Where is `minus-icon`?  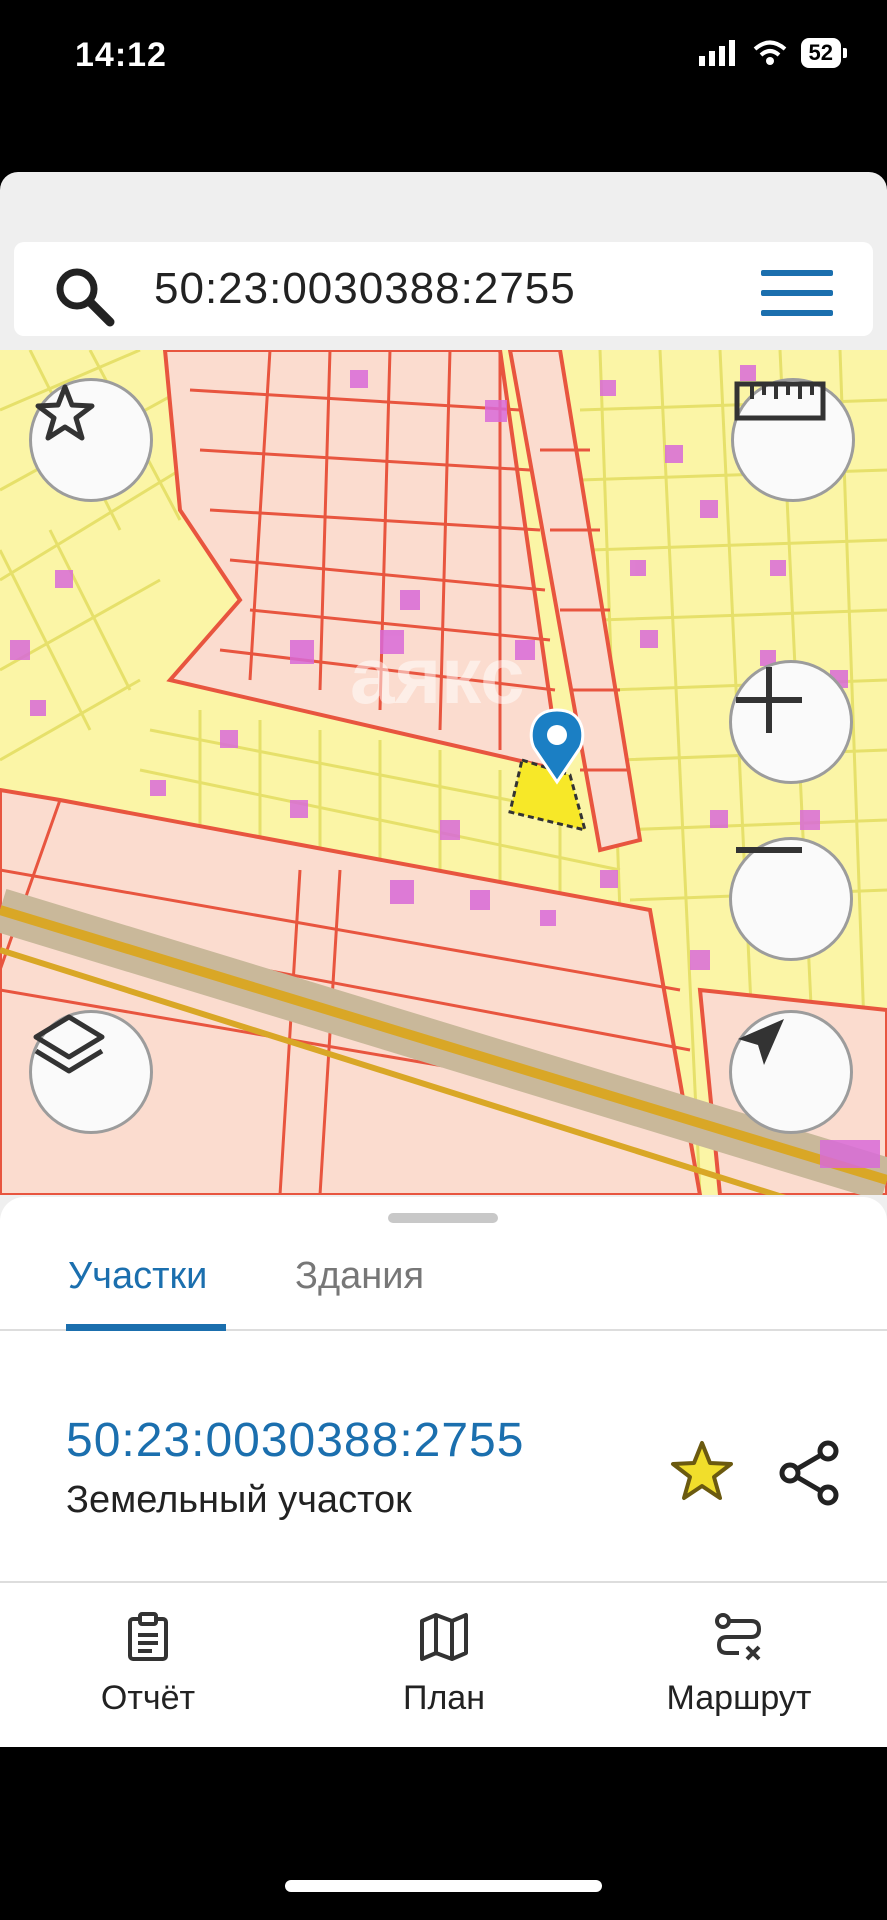
minus-icon is located at coordinates (769, 850).